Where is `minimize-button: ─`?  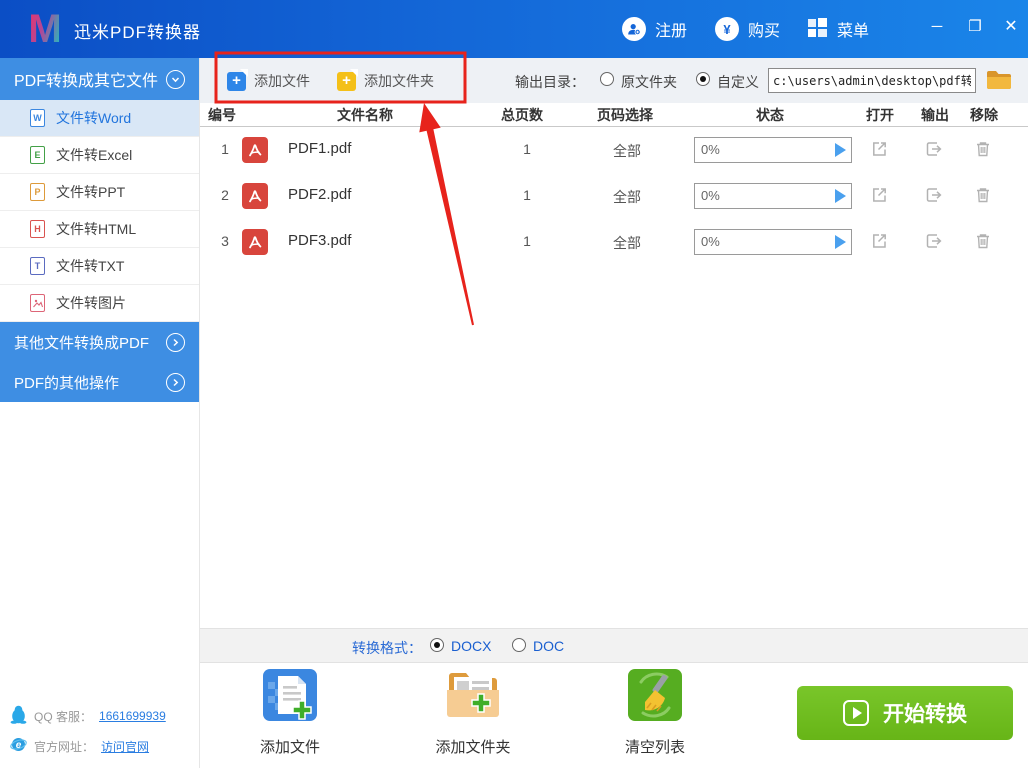
minimize-button: ─ is located at coordinates (937, 27).